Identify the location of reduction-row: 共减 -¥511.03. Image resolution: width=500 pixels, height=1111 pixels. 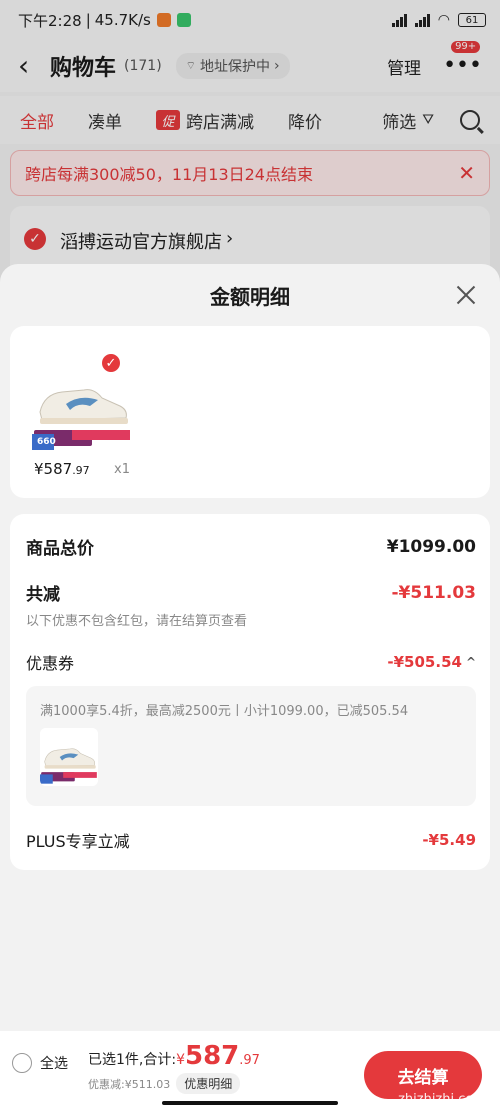
(251, 593).